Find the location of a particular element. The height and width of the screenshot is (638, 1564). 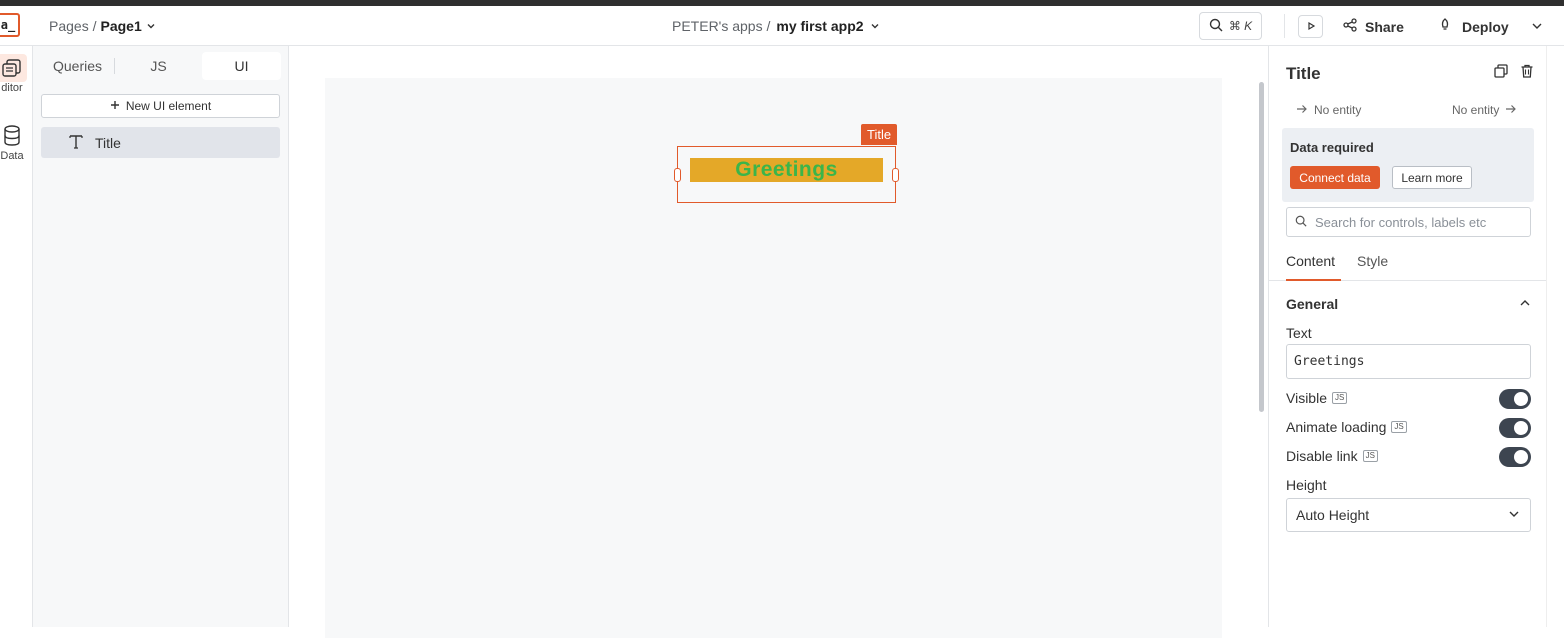

share-button: Share is located at coordinates (1373, 26).